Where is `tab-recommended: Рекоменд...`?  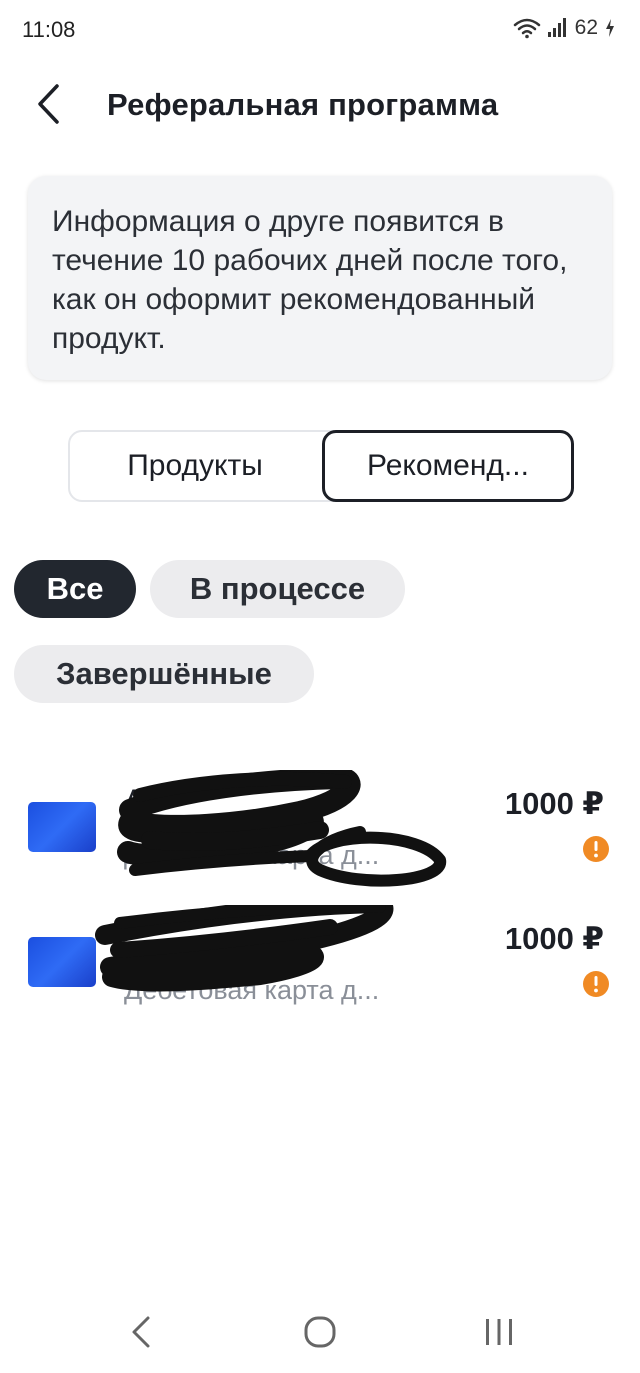
tab-recommended: Рекоменд... is located at coordinates (448, 466).